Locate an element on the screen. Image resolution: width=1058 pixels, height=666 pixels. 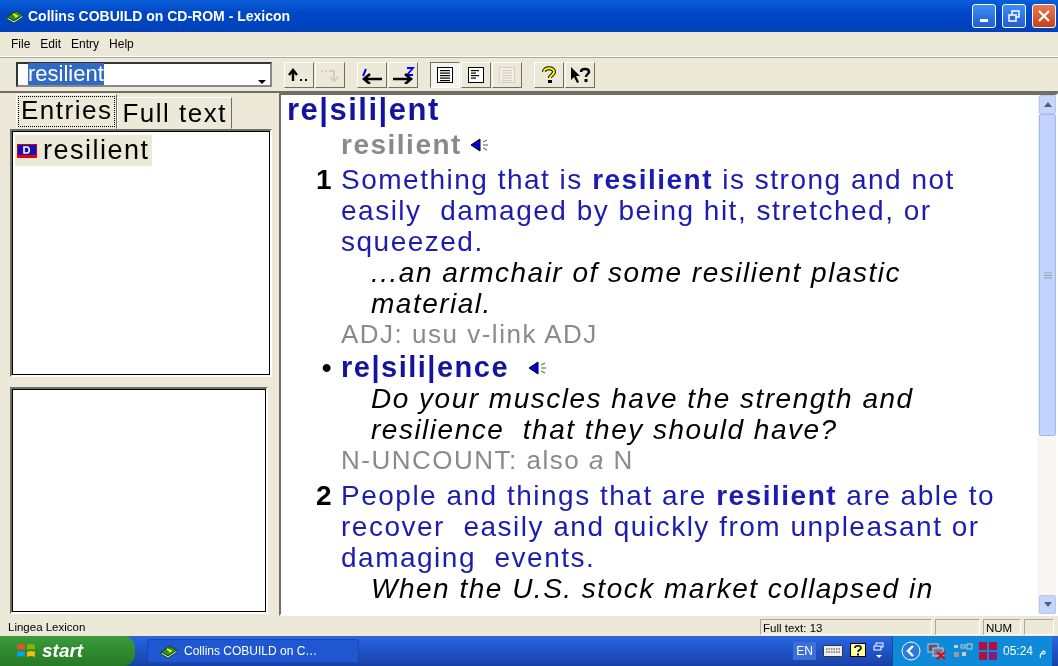
restore-windows-icon is located at coordinates (878, 651).